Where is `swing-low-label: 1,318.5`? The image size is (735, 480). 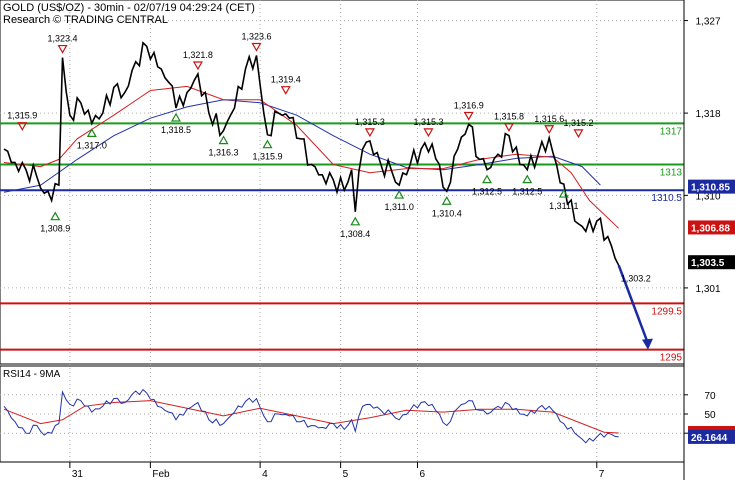
swing-low-label: 1,318.5 is located at coordinates (176, 130).